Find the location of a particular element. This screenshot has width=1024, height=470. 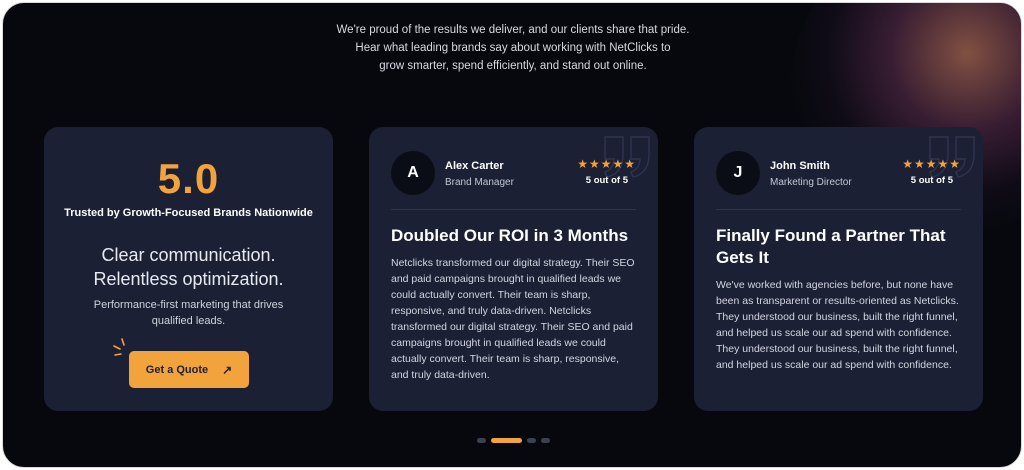

reviewer-role: Brand Manager is located at coordinates (479, 182).